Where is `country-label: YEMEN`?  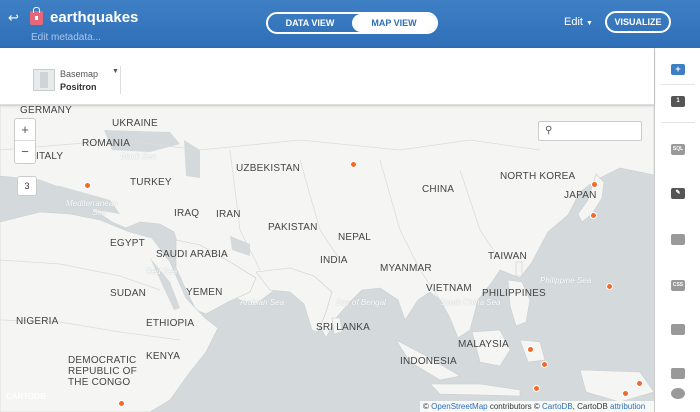
country-label: YEMEN is located at coordinates (204, 292).